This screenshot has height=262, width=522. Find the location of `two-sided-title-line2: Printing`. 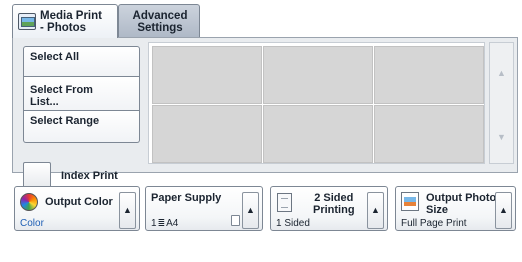

two-sided-title-line2: Printing is located at coordinates (334, 210).